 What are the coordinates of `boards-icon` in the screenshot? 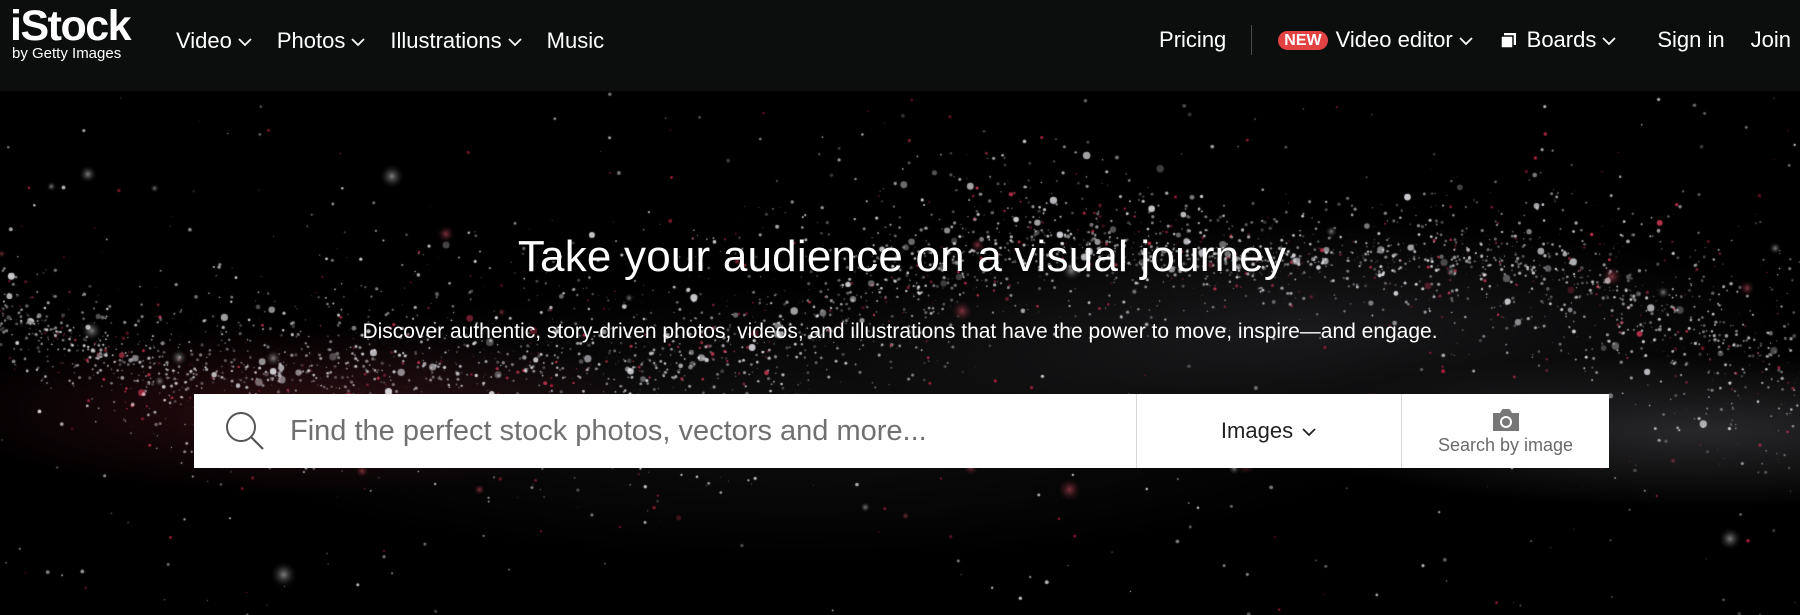 It's located at (1507, 40).